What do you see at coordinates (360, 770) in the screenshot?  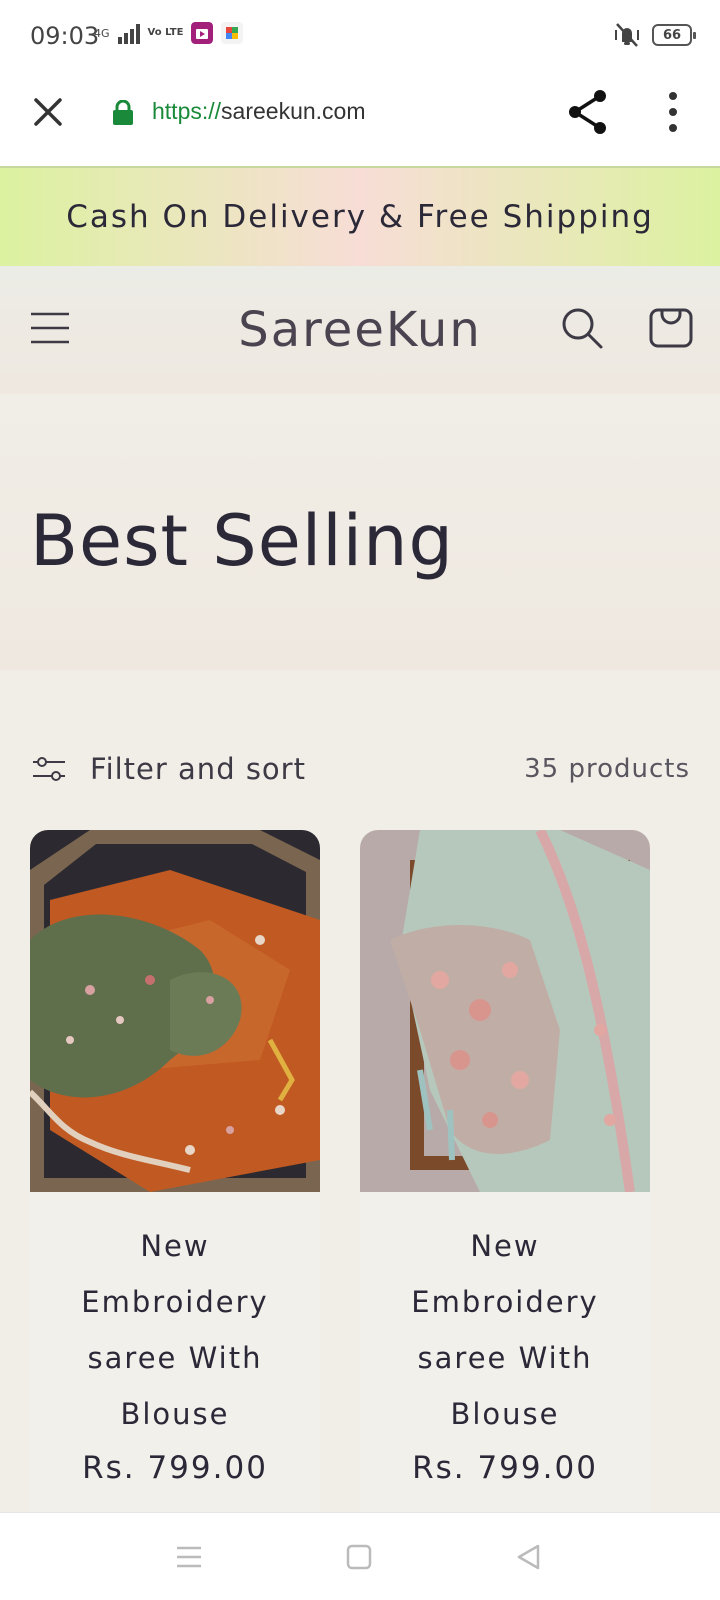 I see `filter-row: Filter and sort 35 products` at bounding box center [360, 770].